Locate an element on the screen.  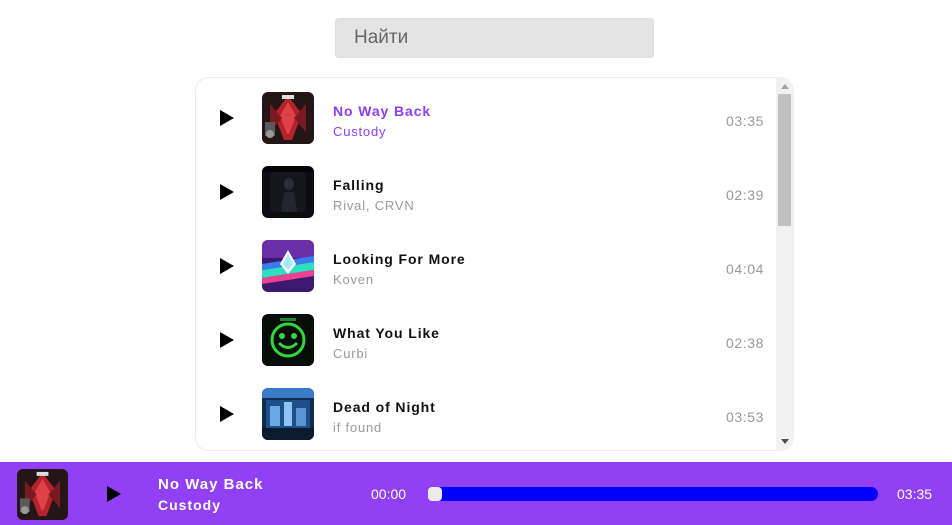
track-duration: 03:53 is located at coordinates (744, 417).